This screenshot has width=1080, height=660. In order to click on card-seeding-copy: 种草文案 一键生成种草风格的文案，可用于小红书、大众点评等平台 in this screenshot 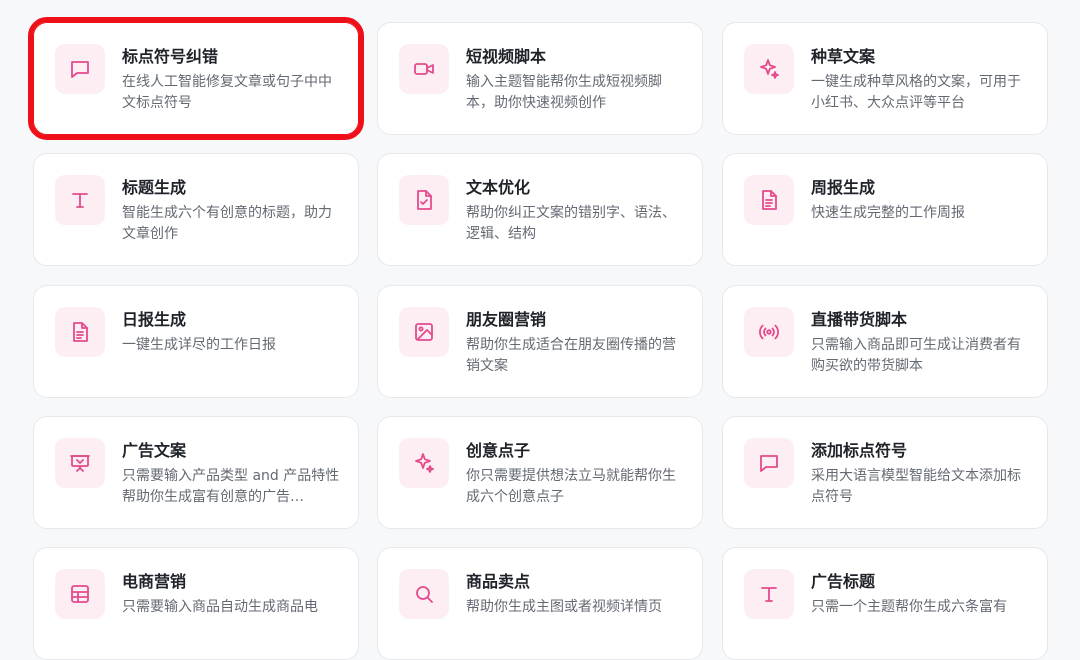, I will do `click(885, 78)`.